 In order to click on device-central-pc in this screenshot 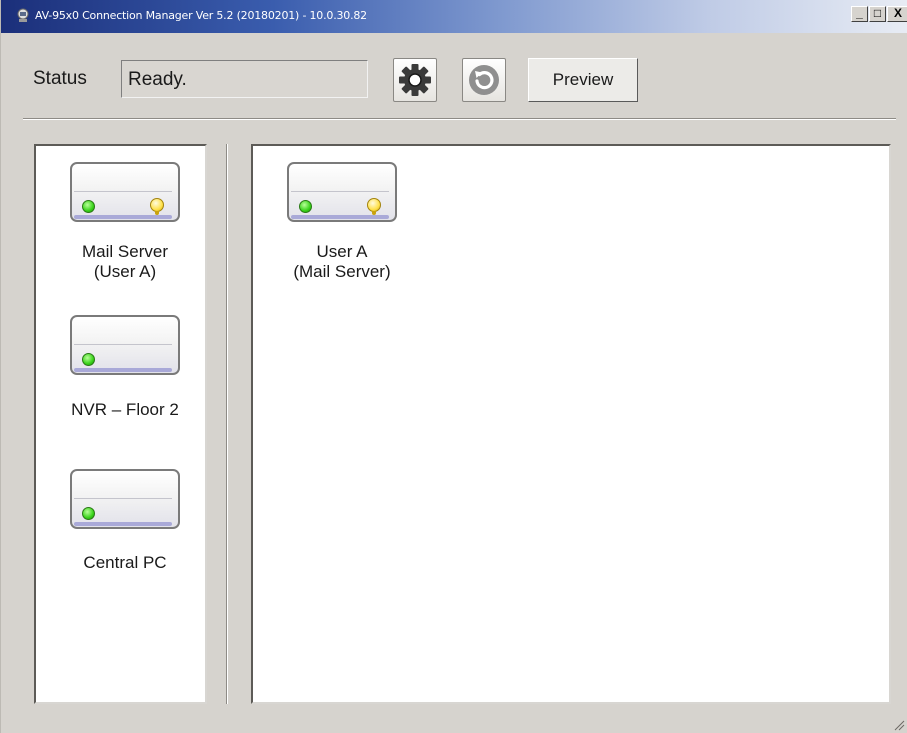, I will do `click(125, 499)`.